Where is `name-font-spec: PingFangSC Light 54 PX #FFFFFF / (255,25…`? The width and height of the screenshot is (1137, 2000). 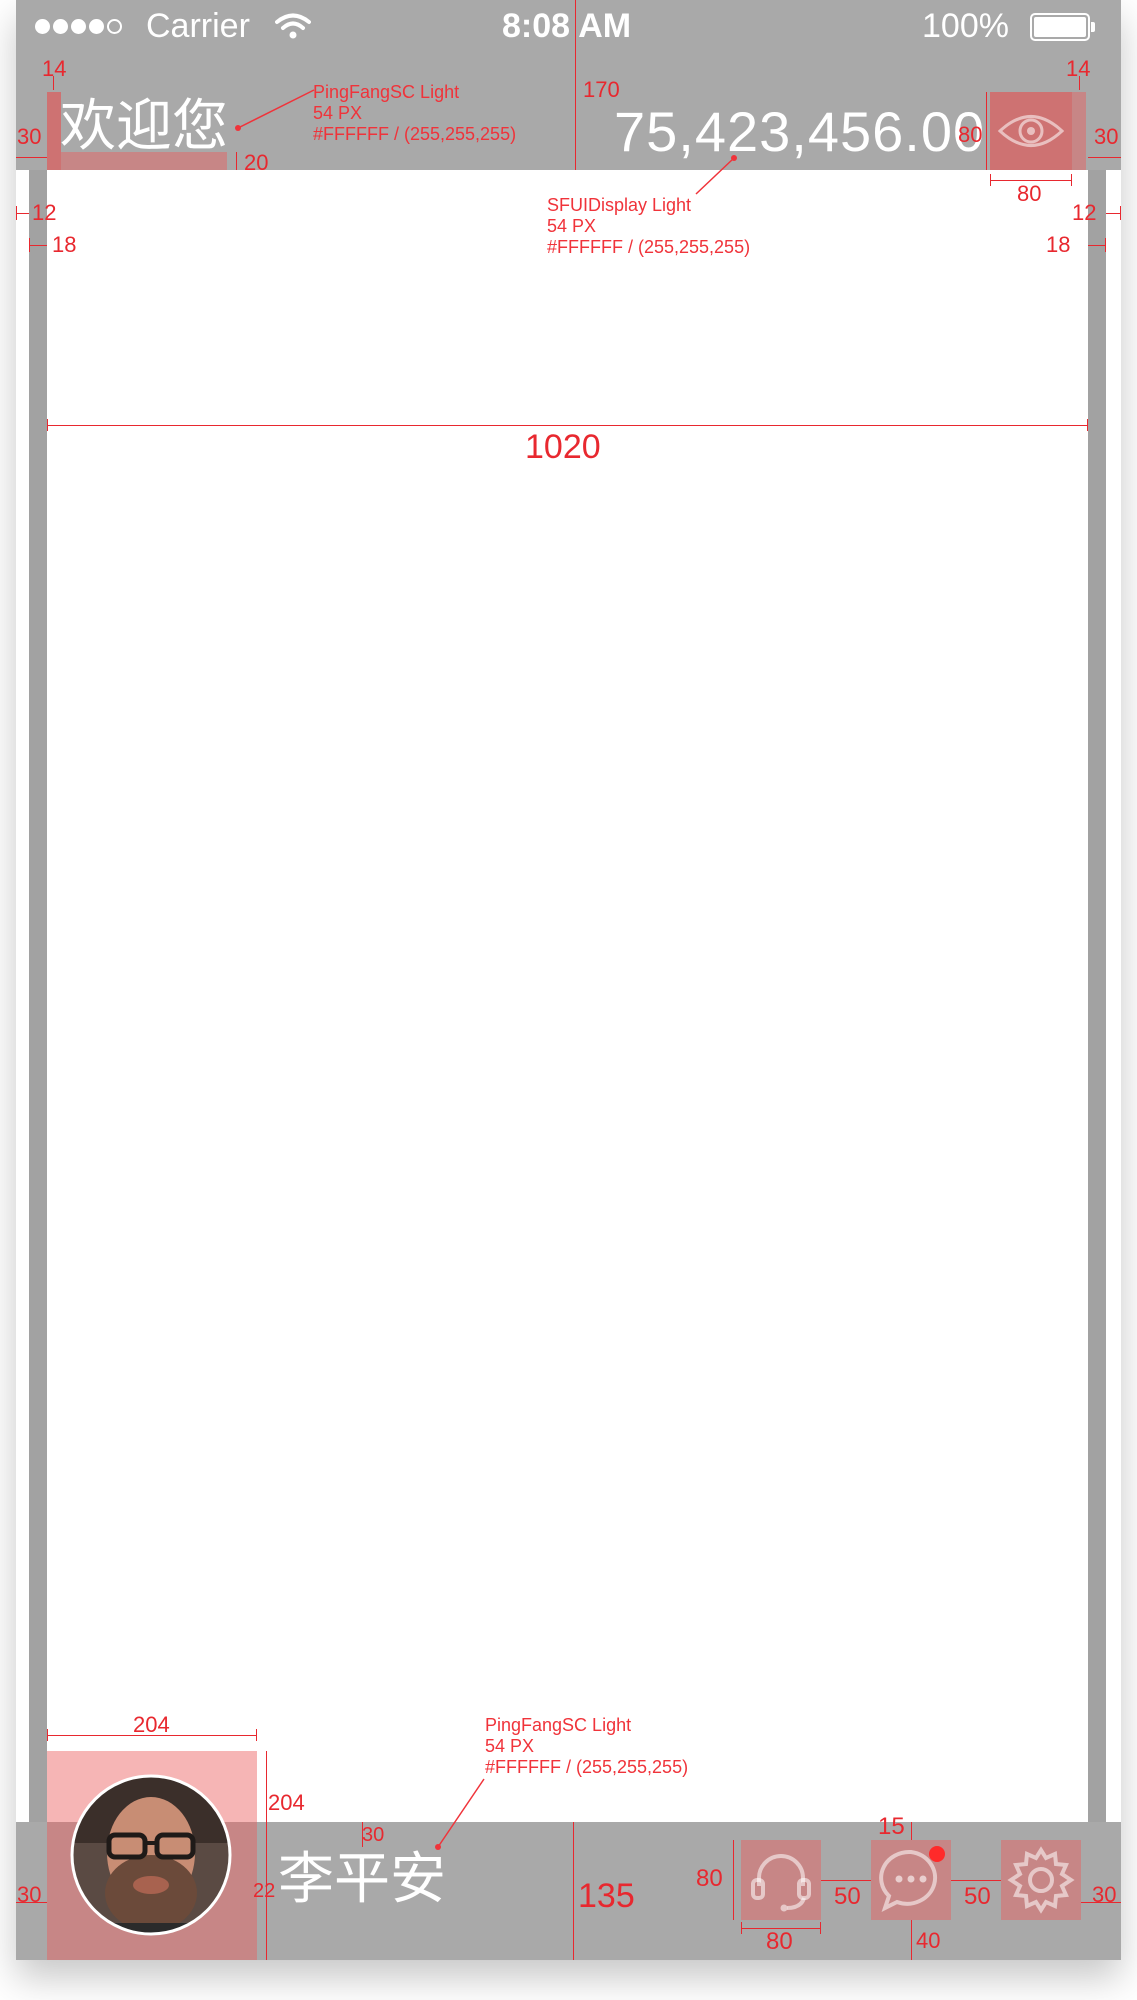 name-font-spec: PingFangSC Light 54 PX #FFFFFF / (255,25… is located at coordinates (587, 1746).